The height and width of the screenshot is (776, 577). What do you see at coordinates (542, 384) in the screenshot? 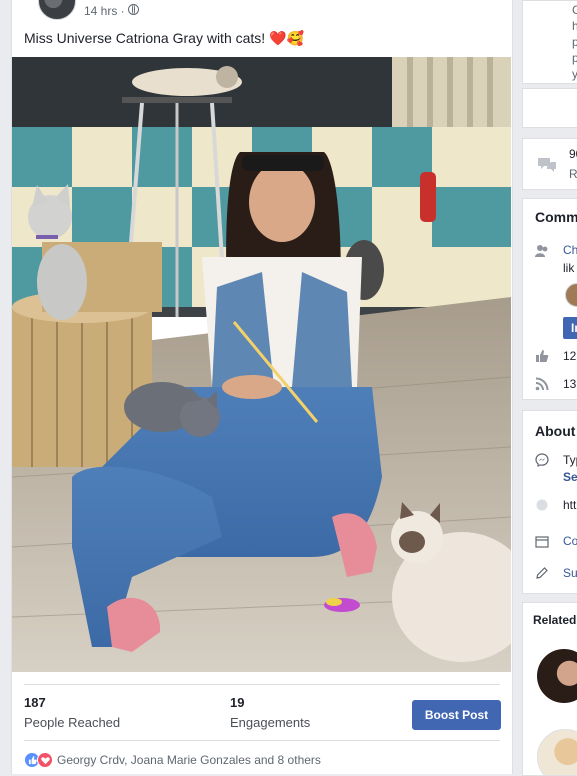
I see `rss-follow-icon` at bounding box center [542, 384].